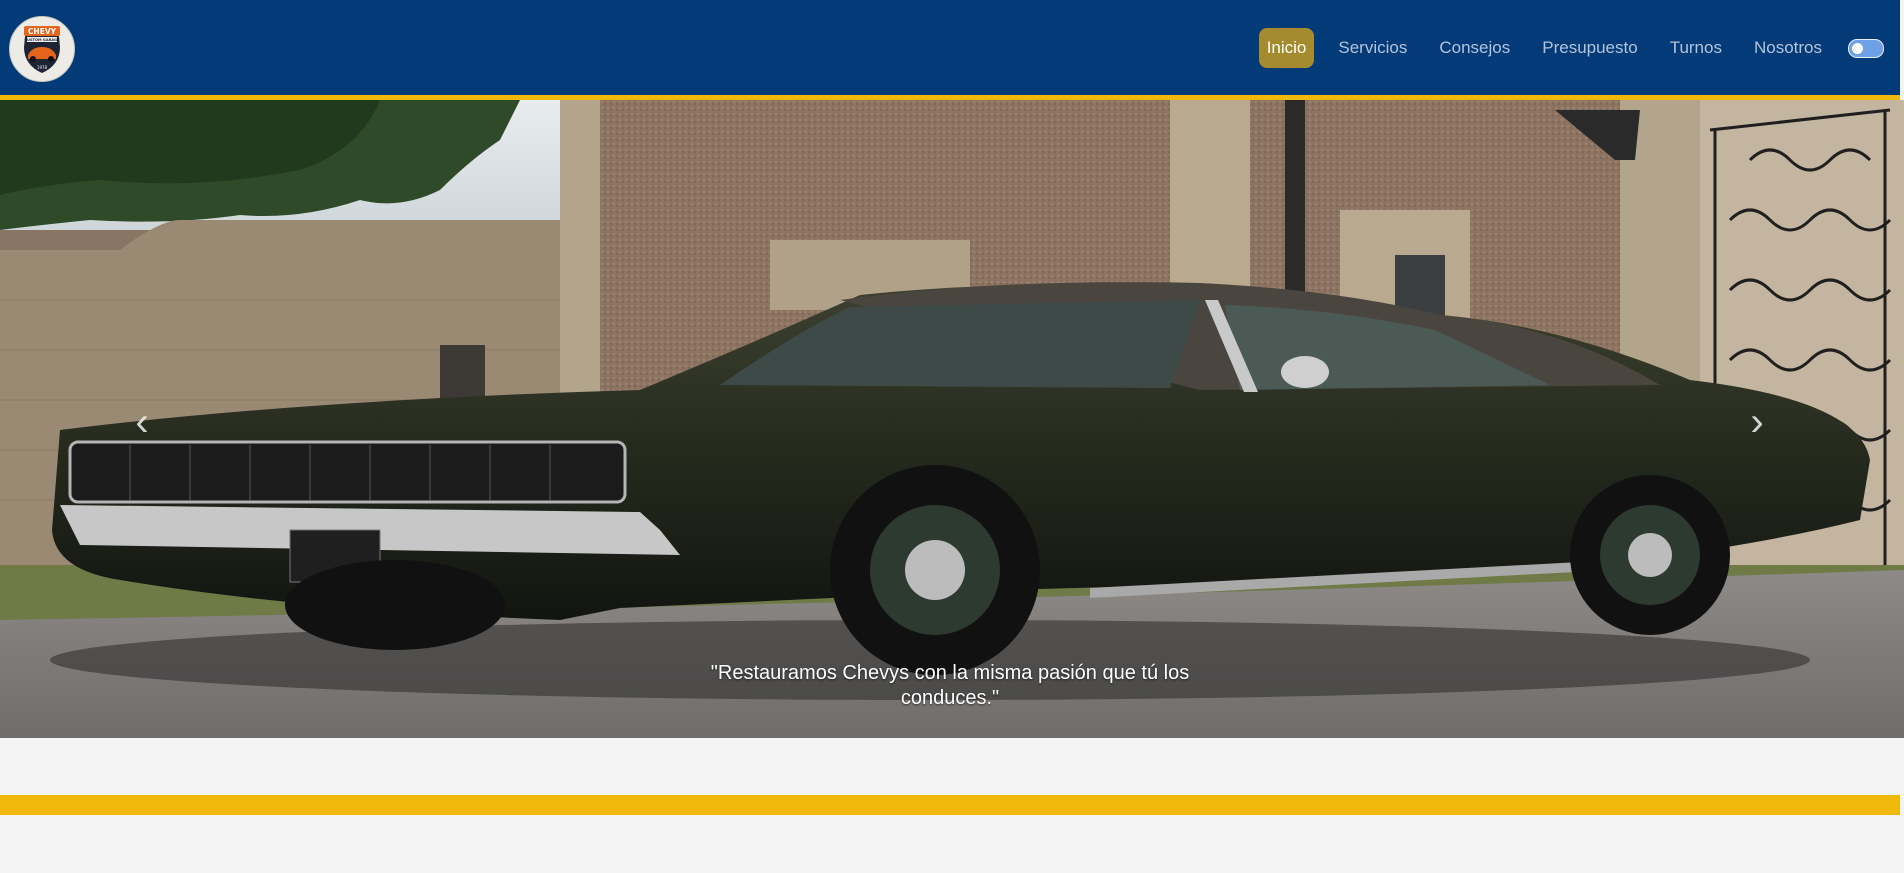  What do you see at coordinates (42, 31) in the screenshot?
I see `logo-brand-text: CHEVY` at bounding box center [42, 31].